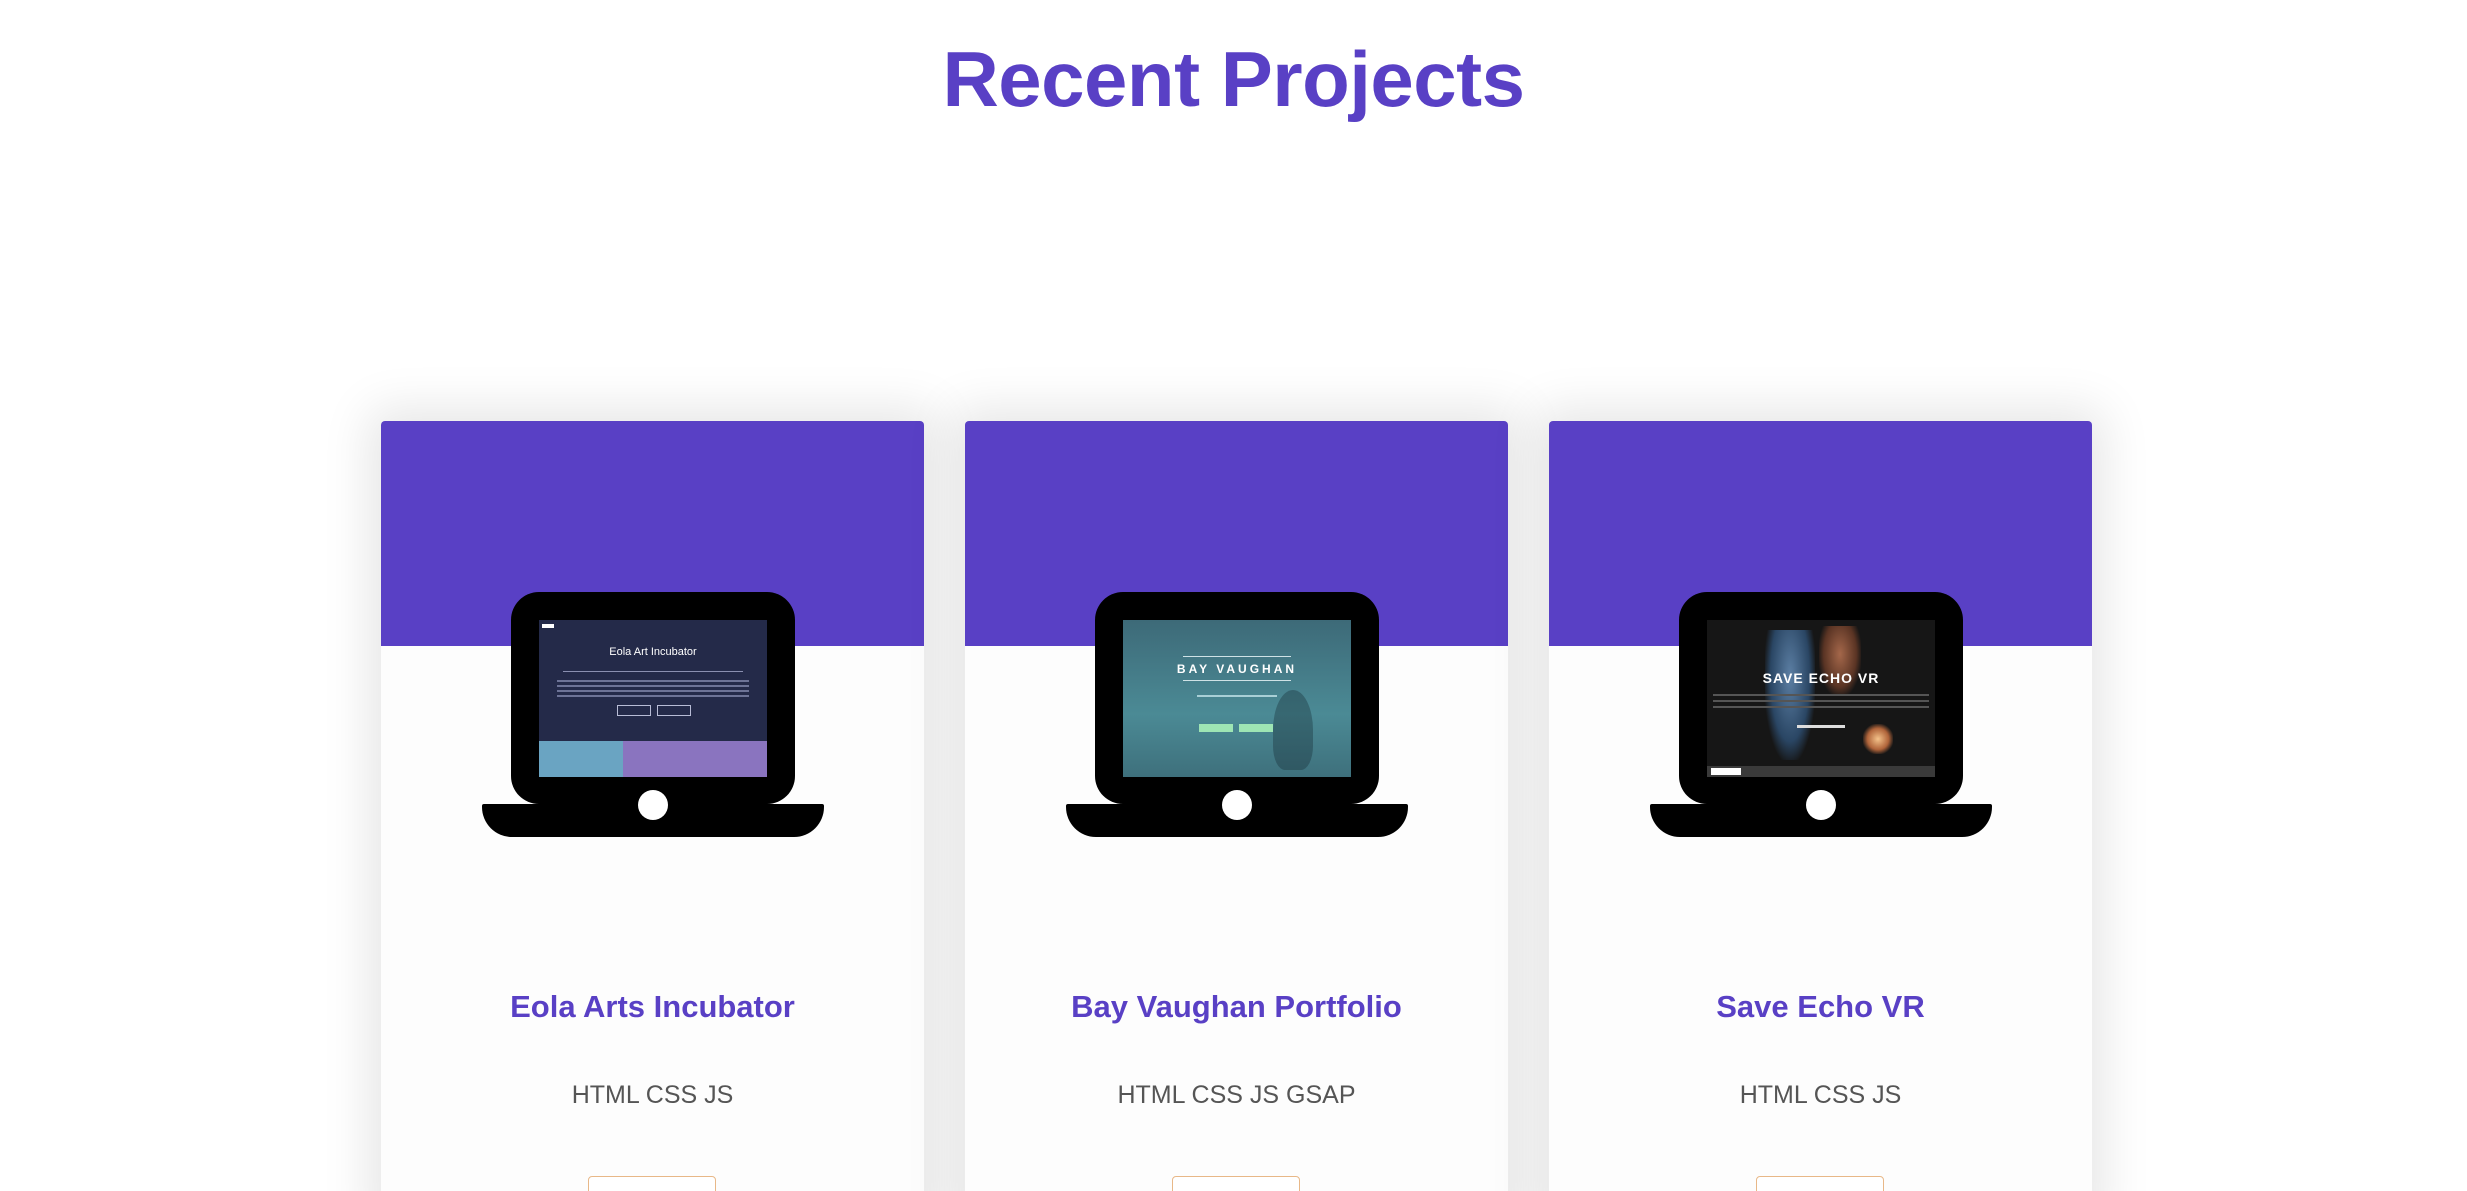 This screenshot has width=2467, height=1191. I want to click on screenshot-subtitle, so click(1237, 696).